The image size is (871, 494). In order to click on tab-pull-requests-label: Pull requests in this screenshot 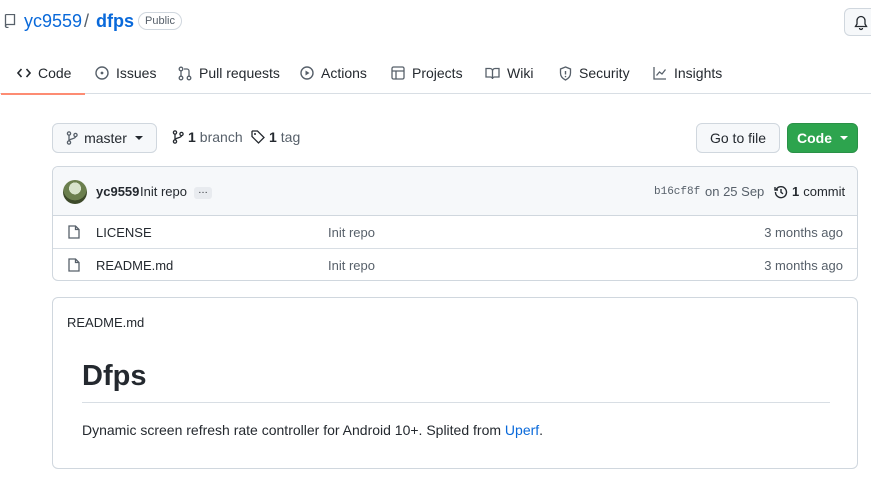, I will do `click(239, 73)`.